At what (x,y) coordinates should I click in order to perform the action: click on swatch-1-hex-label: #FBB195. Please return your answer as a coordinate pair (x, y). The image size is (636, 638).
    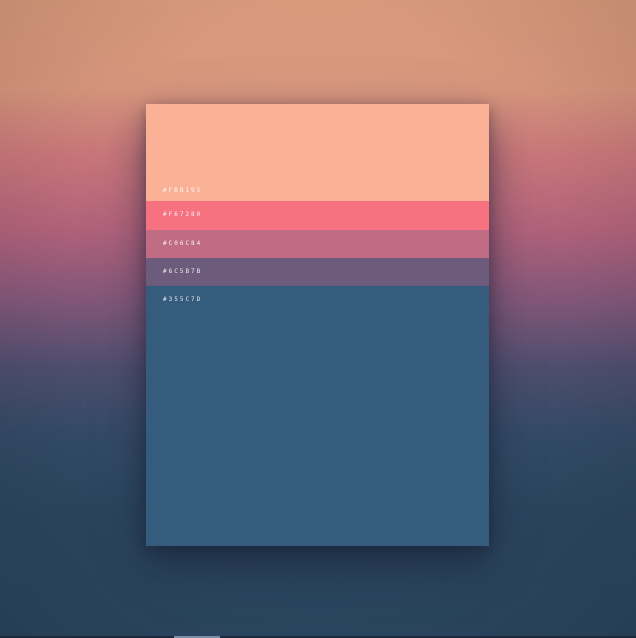
    Looking at the image, I should click on (183, 190).